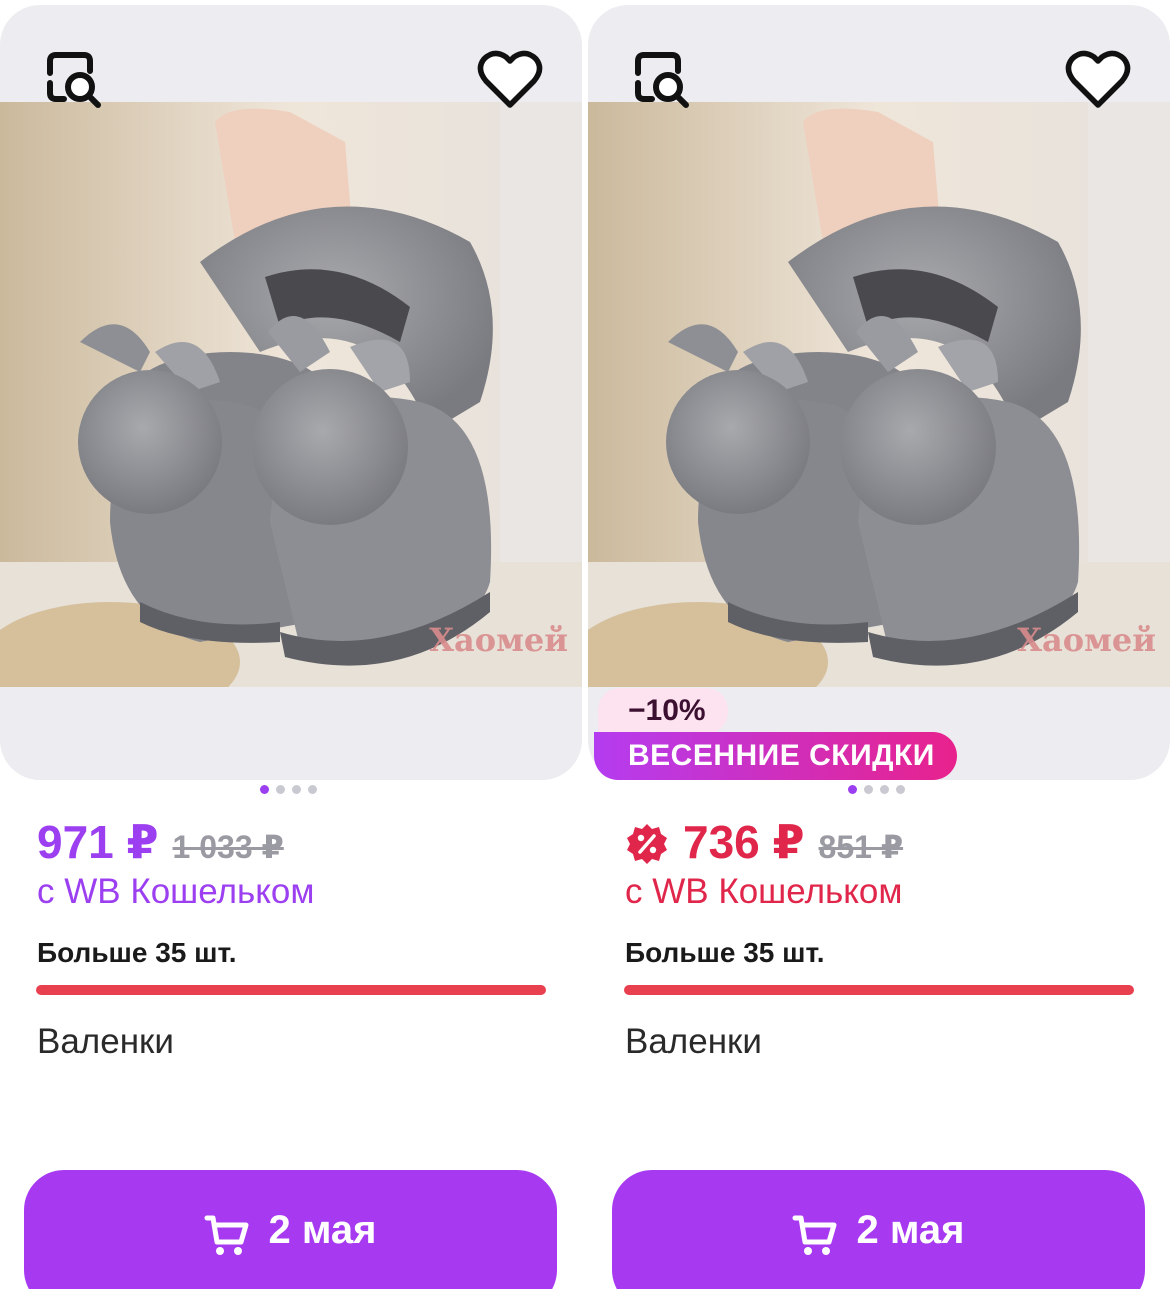 The height and width of the screenshot is (1289, 1170). What do you see at coordinates (861, 847) in the screenshot?
I see `old-price: 851 ₽` at bounding box center [861, 847].